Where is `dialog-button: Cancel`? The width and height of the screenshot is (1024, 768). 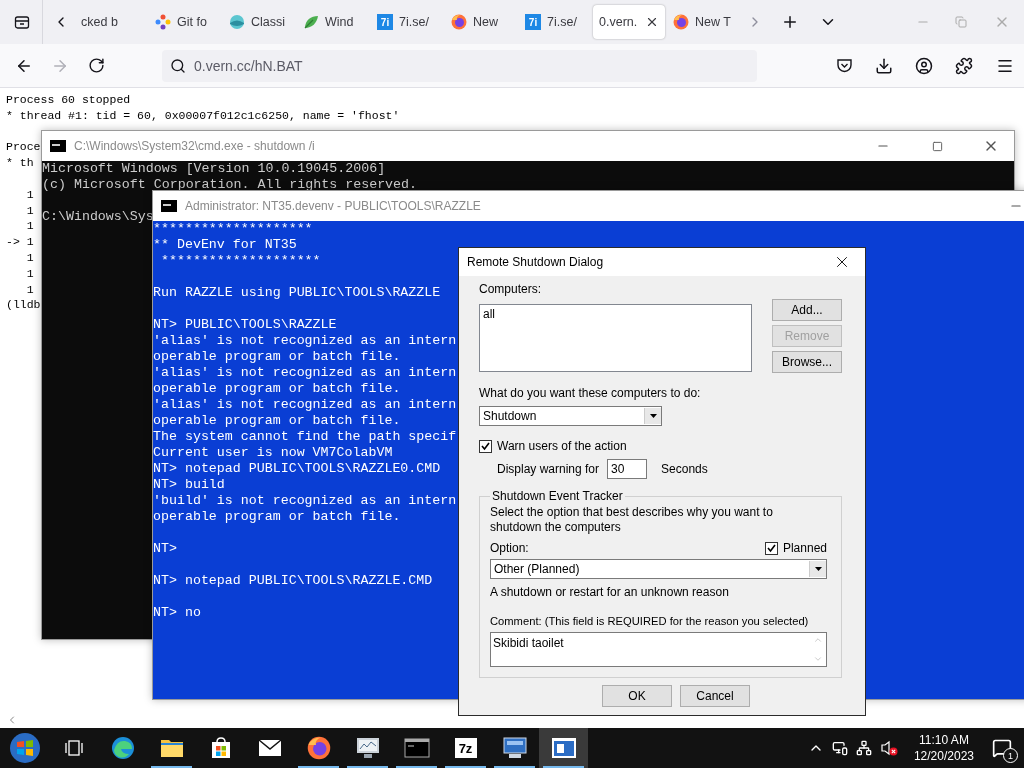
dialog-button: Cancel is located at coordinates (715, 696).